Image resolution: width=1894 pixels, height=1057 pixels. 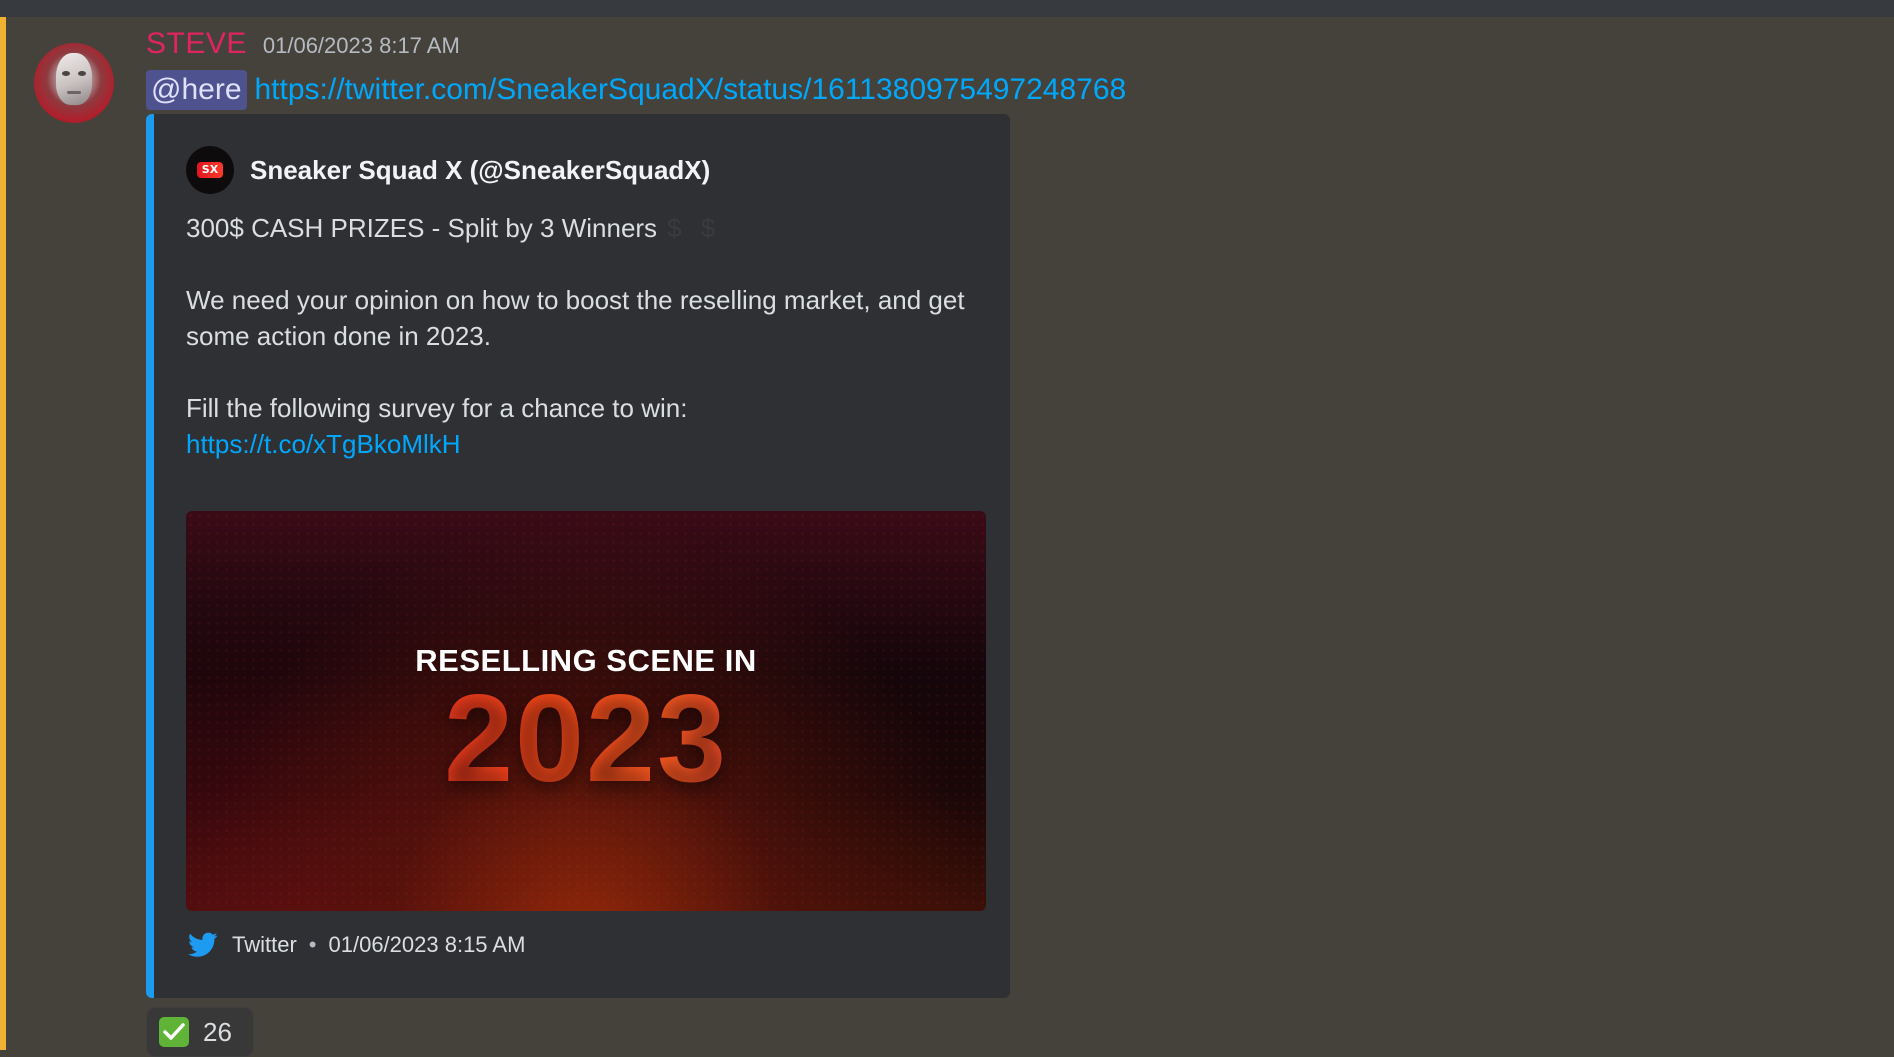 What do you see at coordinates (217, 1031) in the screenshot?
I see `reaction-count: 26` at bounding box center [217, 1031].